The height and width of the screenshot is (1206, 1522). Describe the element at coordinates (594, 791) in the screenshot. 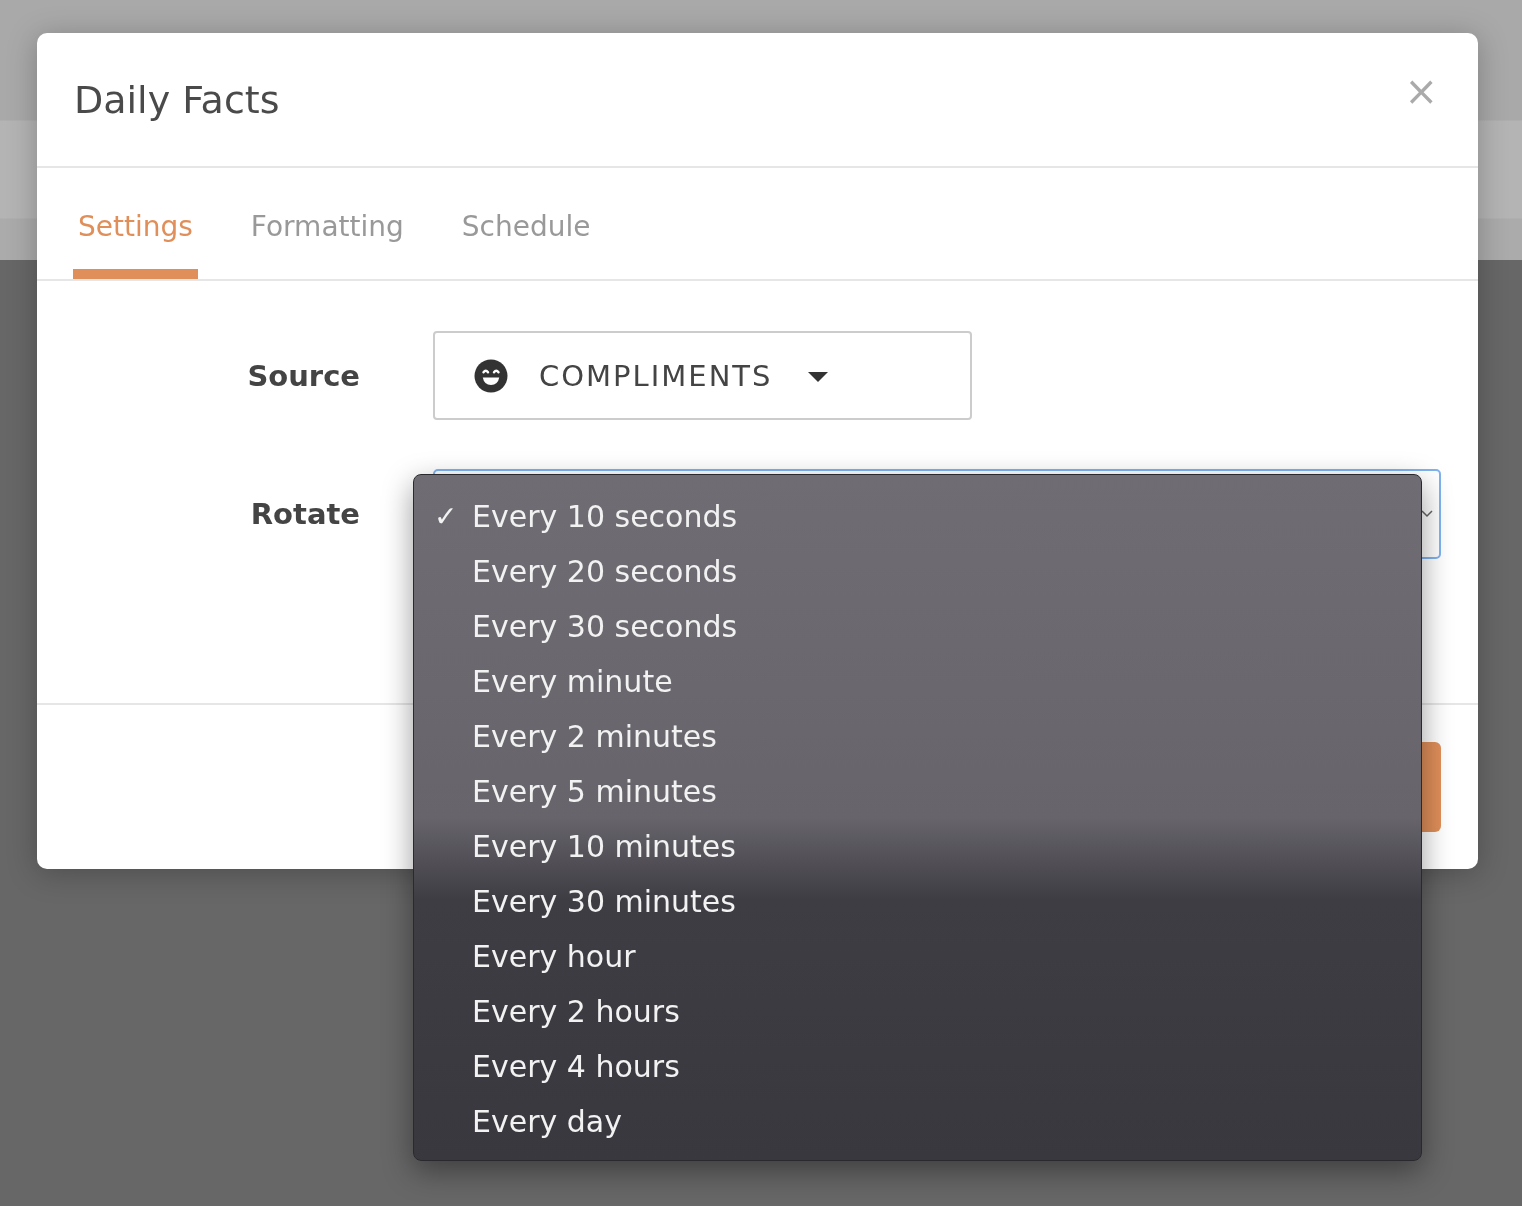

I see `item-label: Every 5 minutes` at that location.